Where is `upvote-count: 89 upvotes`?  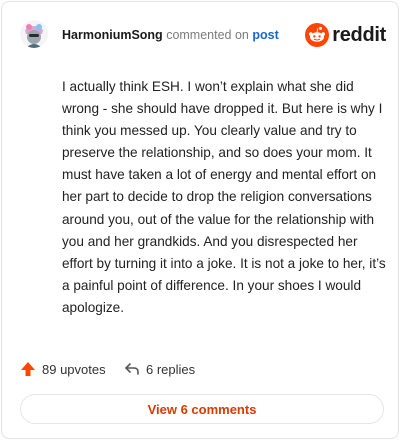 upvote-count: 89 upvotes is located at coordinates (63, 369).